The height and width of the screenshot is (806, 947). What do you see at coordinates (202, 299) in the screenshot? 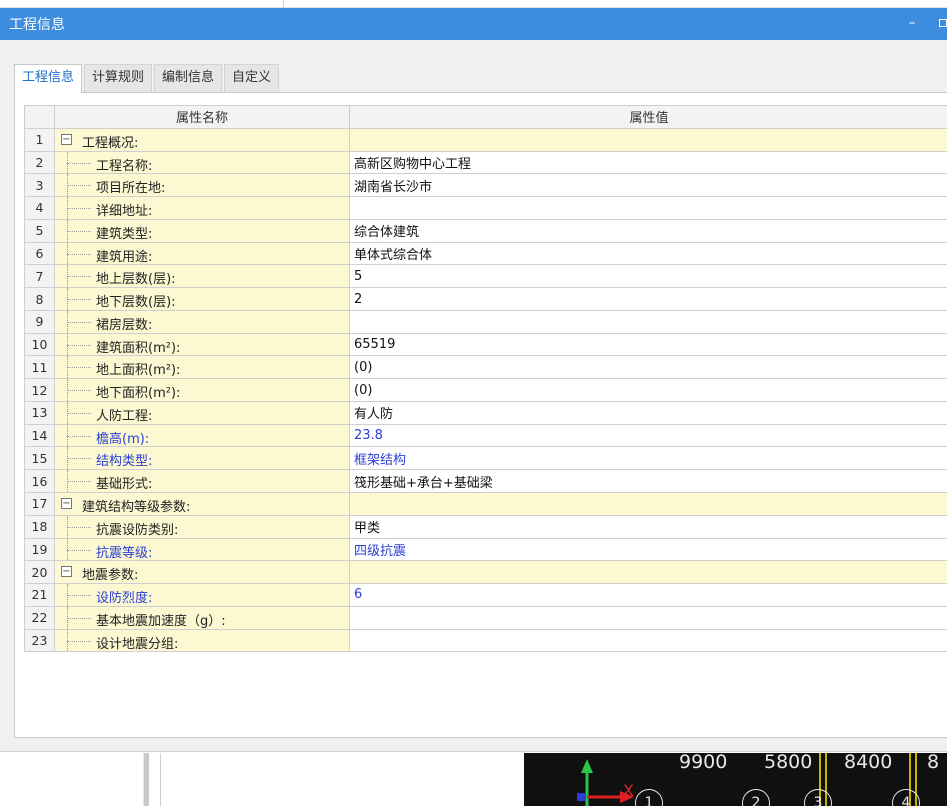
I see `property-name-cell: 地下层数(层):` at bounding box center [202, 299].